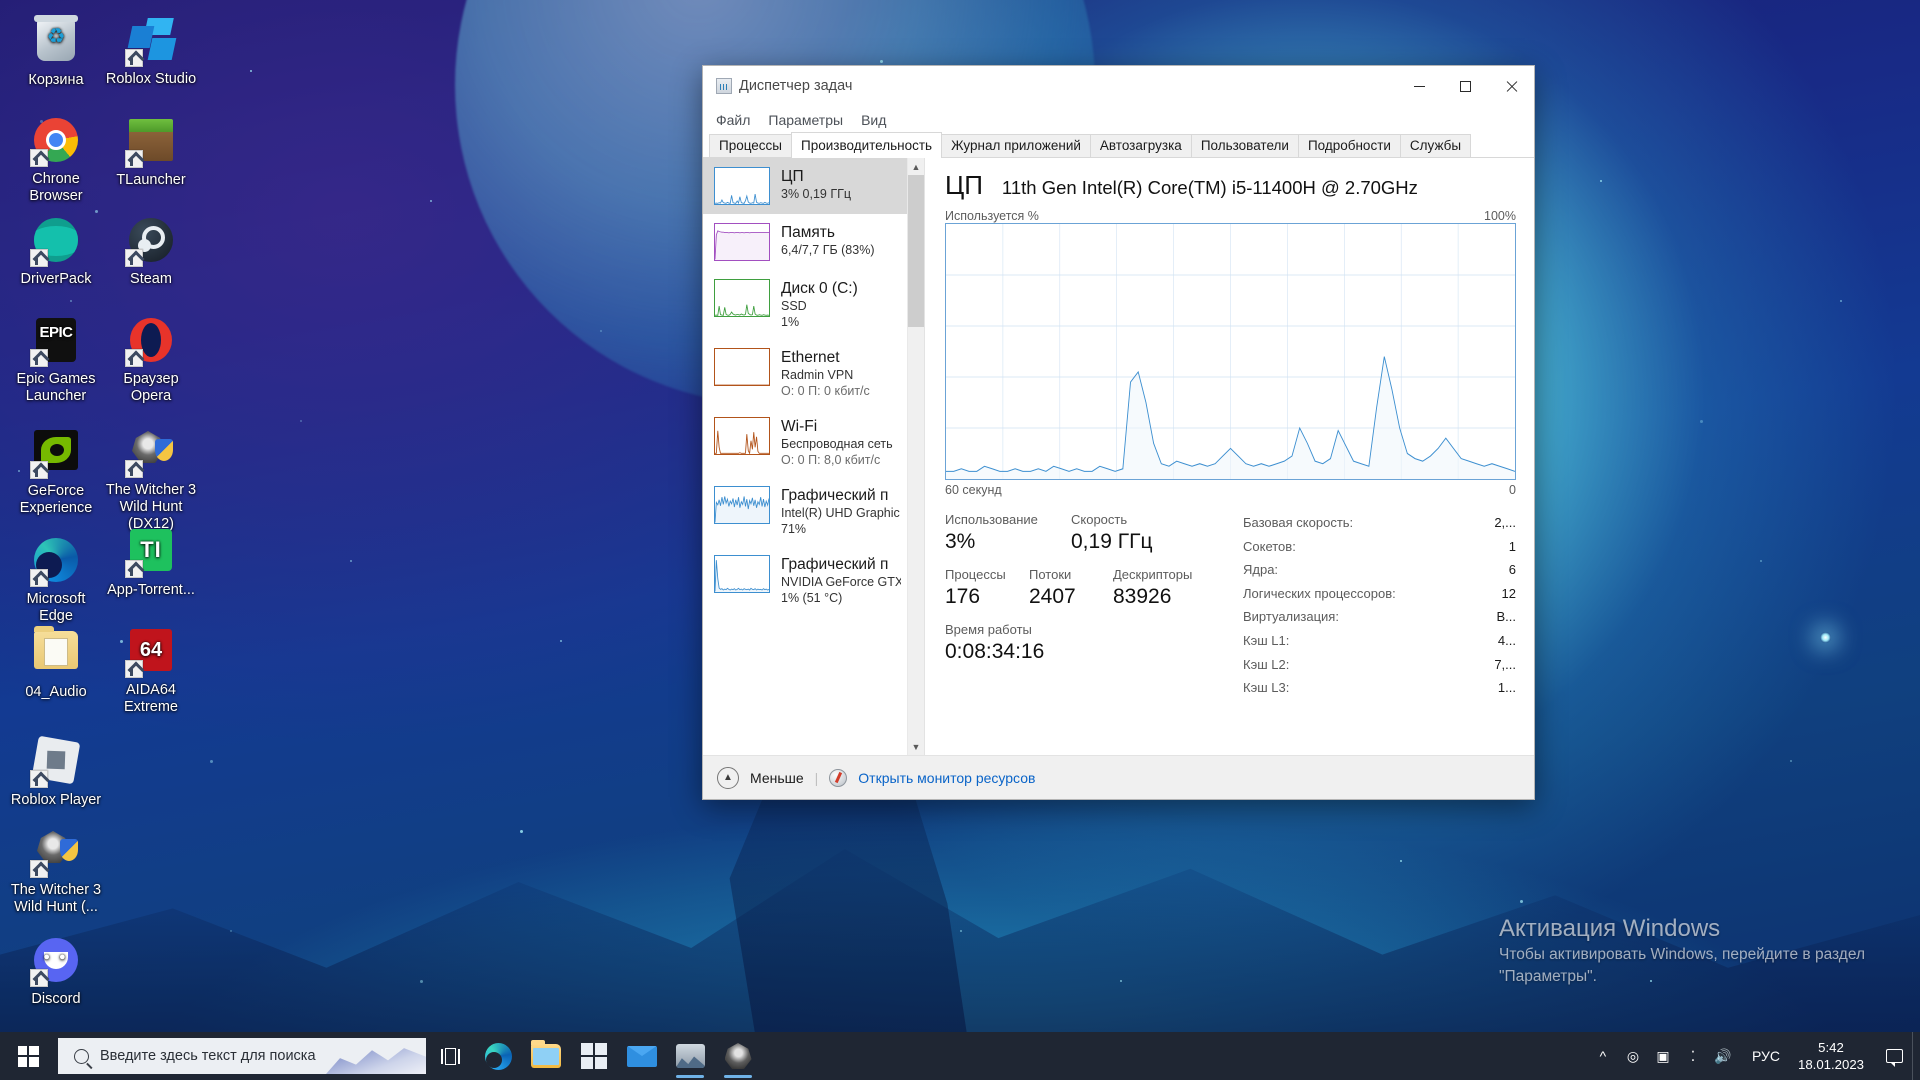 Image resolution: width=1920 pixels, height=1080 pixels. I want to click on sidebar-item-sub2: О: 0 П: 0 кбит/с, so click(825, 391).